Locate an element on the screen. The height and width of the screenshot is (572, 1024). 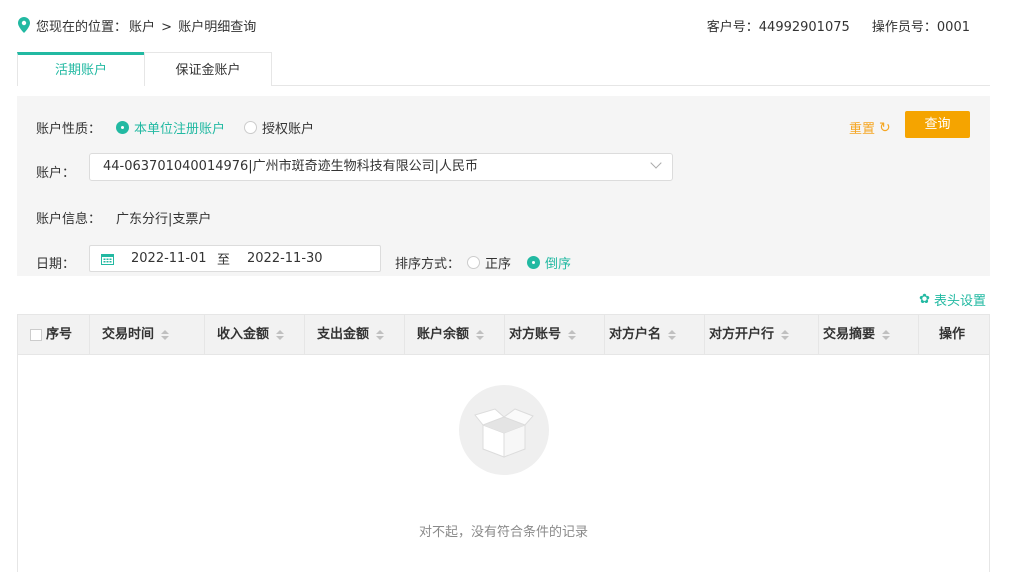
radio-sort-descending: 倒序 is located at coordinates (549, 262).